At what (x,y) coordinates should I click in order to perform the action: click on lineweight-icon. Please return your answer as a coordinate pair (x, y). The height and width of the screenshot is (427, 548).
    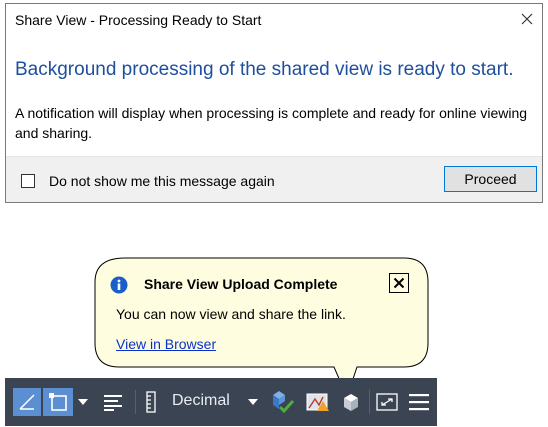
    Looking at the image, I should click on (113, 402).